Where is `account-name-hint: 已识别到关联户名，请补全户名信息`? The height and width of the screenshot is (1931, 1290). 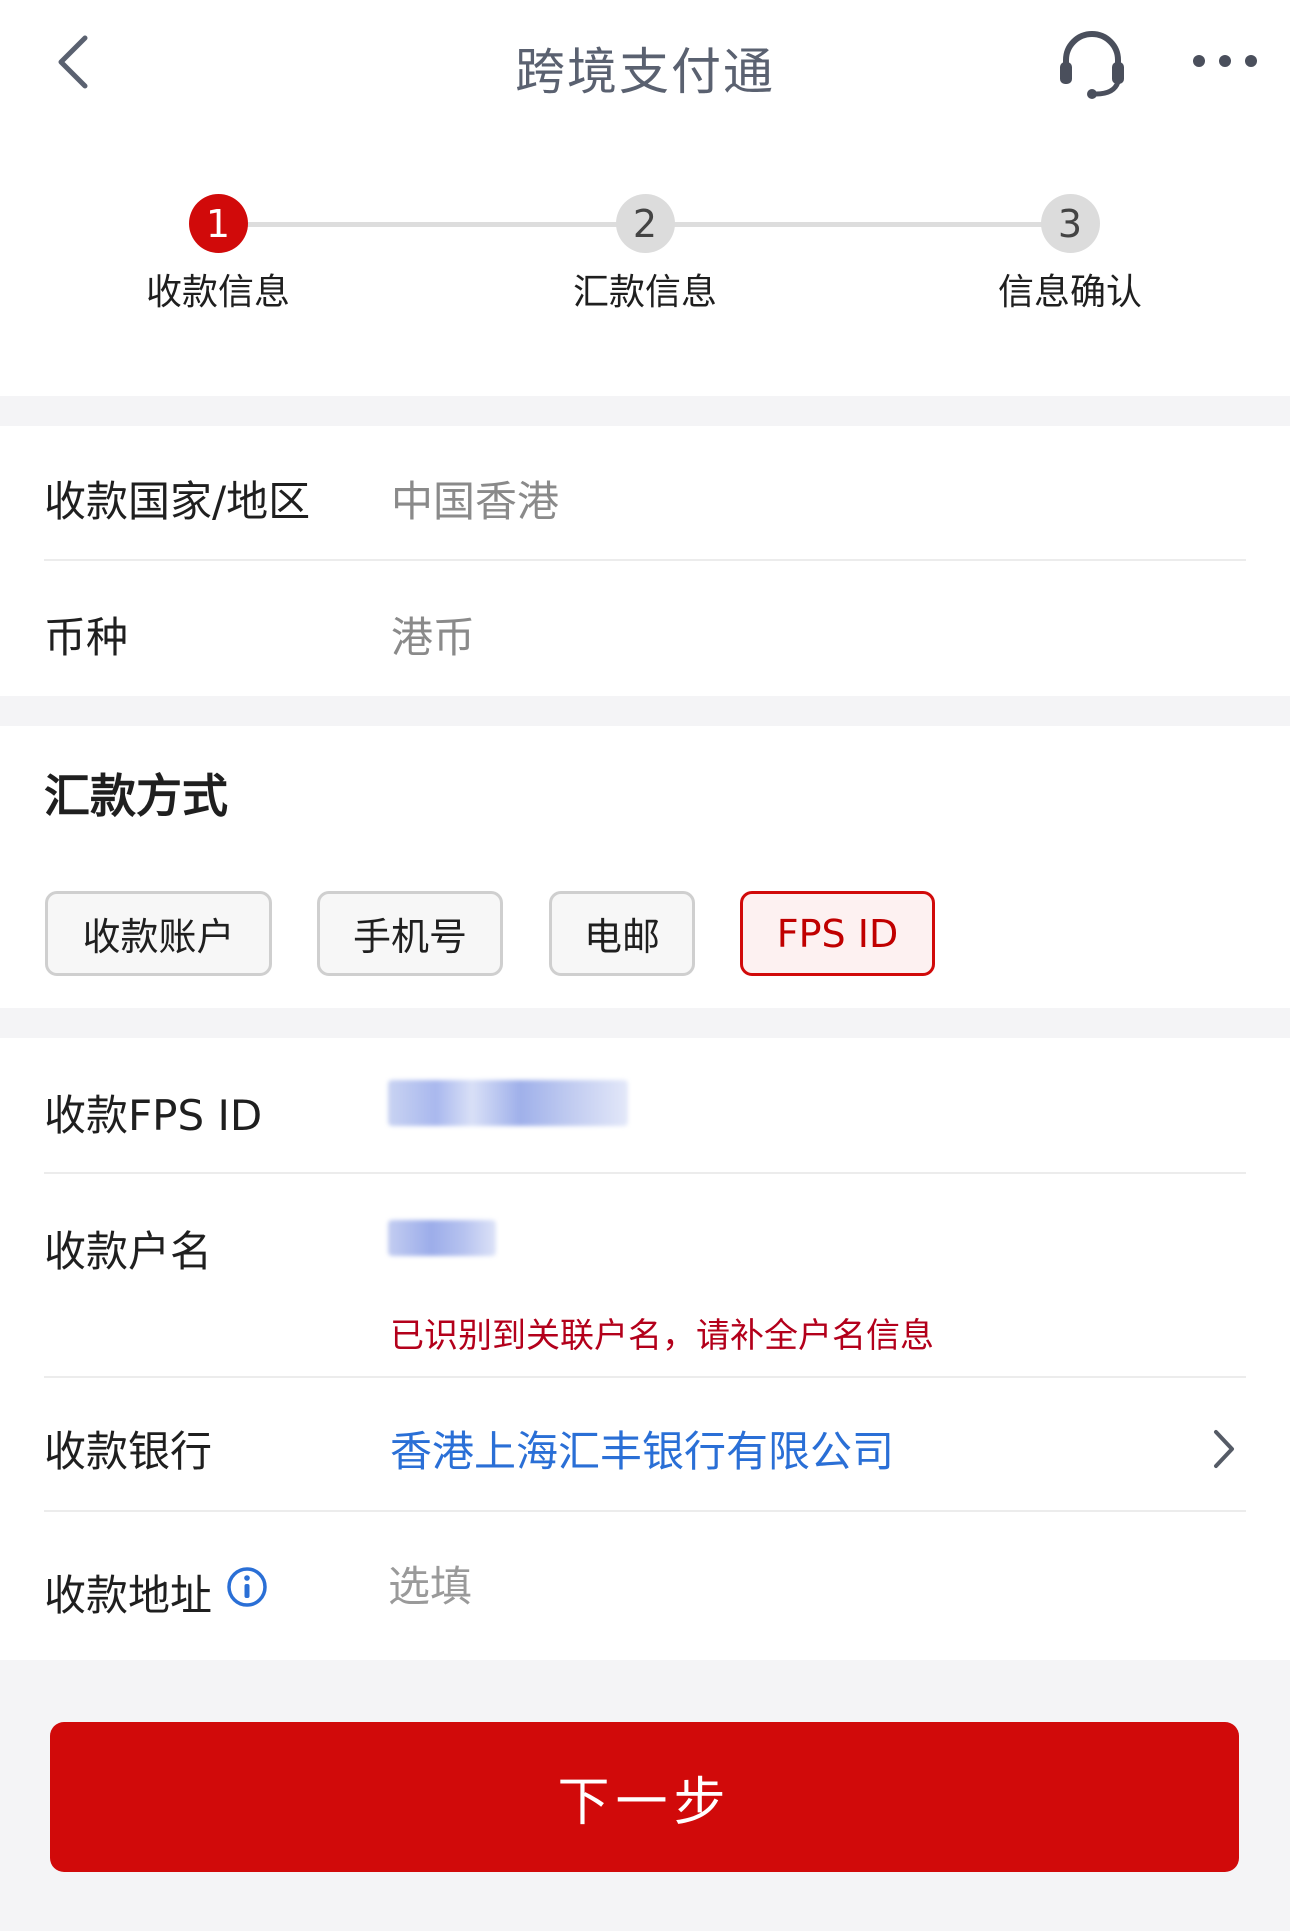
account-name-hint: 已识别到关联户名，请补全户名信息 is located at coordinates (662, 1336).